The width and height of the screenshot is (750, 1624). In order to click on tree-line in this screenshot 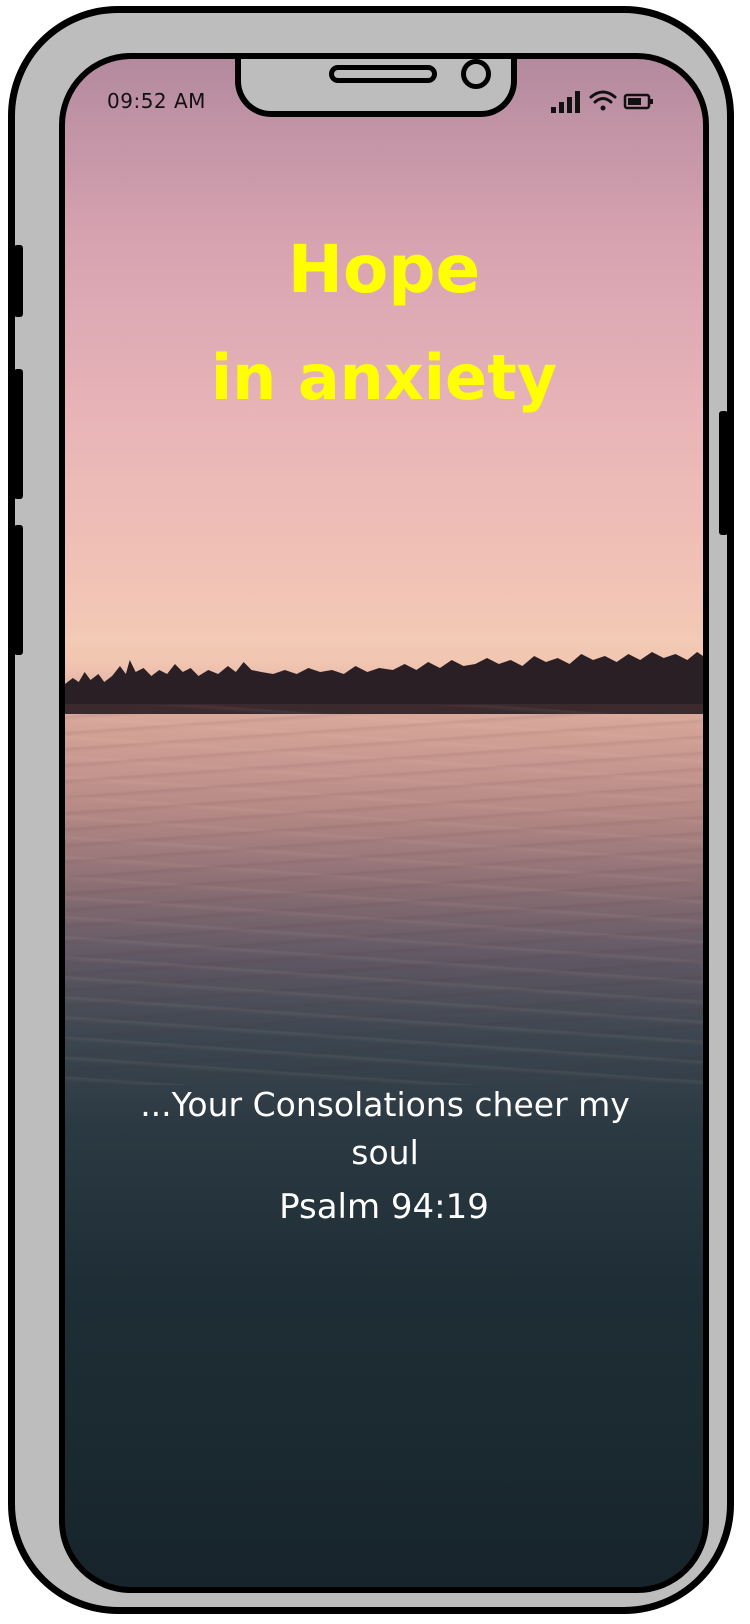, I will do `click(384, 683)`.